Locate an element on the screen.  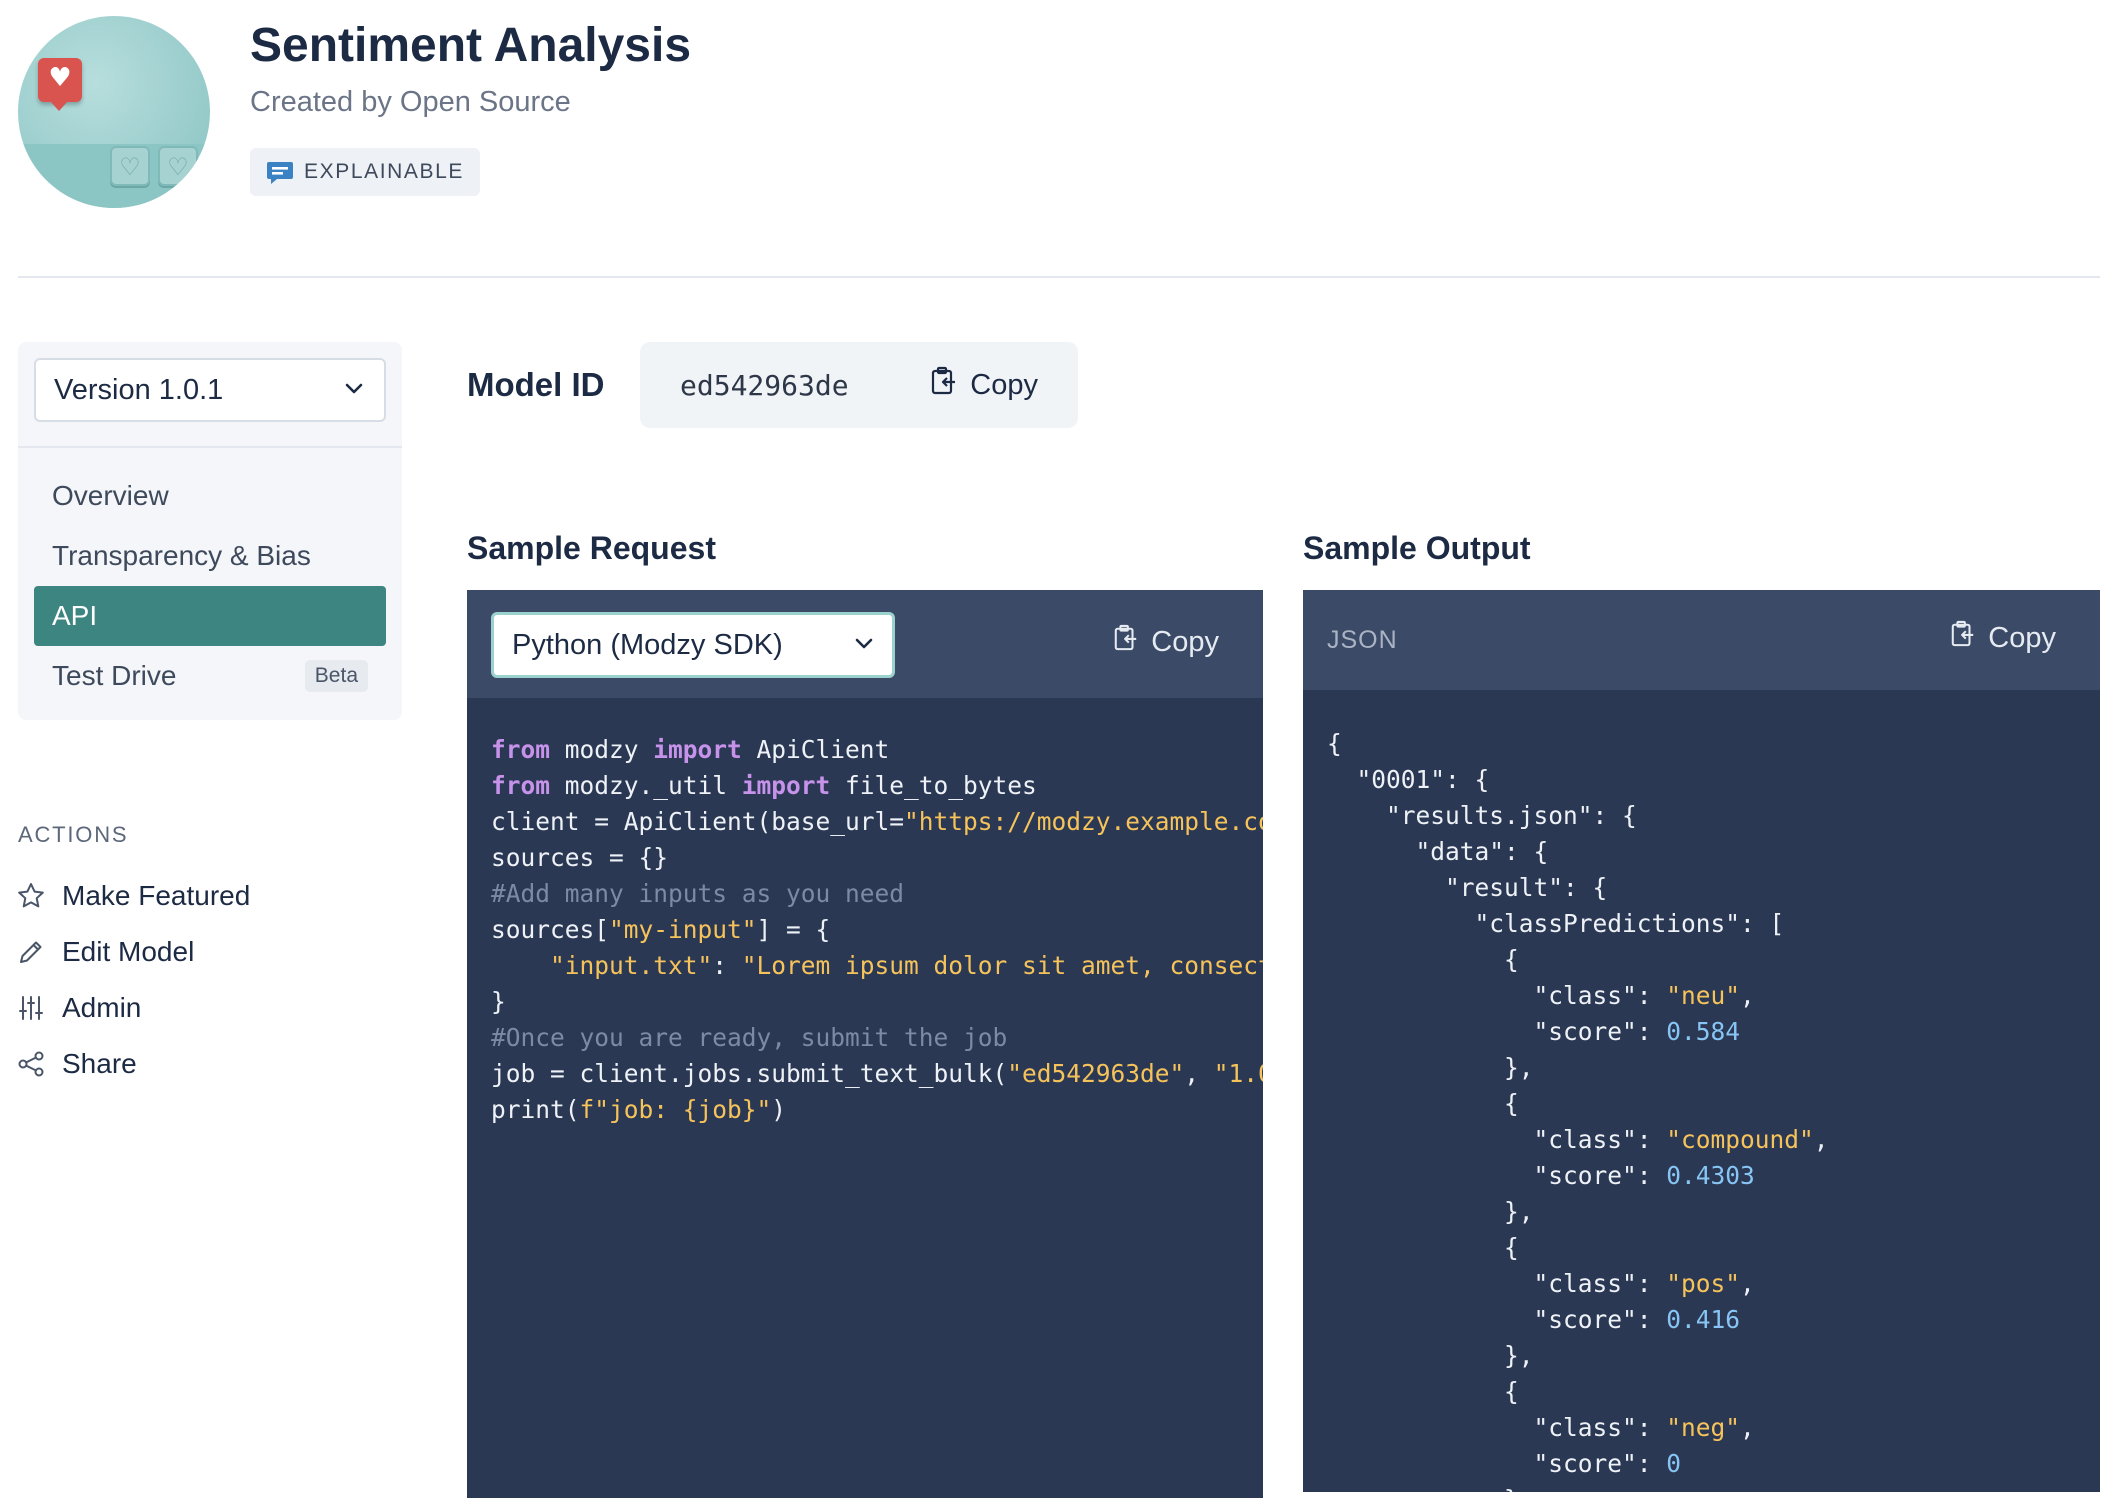
code-line: #Once you are ready, submit the job is located at coordinates (877, 1038).